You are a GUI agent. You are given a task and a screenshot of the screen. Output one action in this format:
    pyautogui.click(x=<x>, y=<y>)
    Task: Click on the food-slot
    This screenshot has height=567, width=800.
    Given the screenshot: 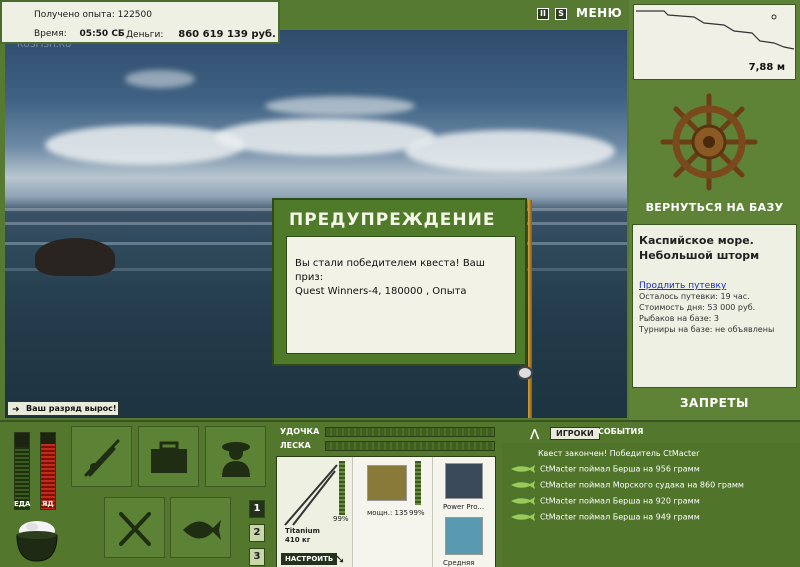 What is the action you would take?
    pyautogui.click(x=134, y=527)
    